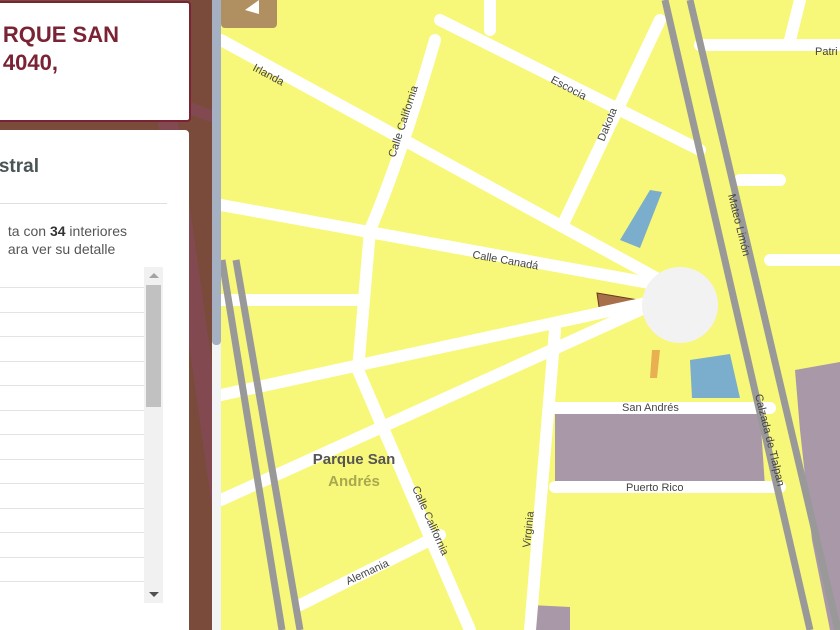 The width and height of the screenshot is (840, 630). I want to click on address-line-2: 4040,, so click(30, 62).